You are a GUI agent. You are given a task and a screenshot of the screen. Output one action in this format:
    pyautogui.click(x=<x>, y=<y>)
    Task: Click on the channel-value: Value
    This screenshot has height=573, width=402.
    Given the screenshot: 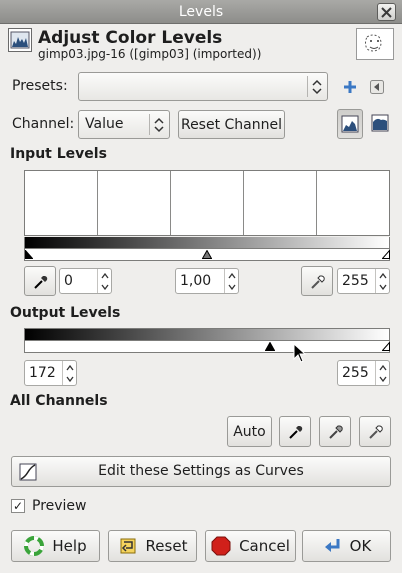 What is the action you would take?
    pyautogui.click(x=104, y=124)
    